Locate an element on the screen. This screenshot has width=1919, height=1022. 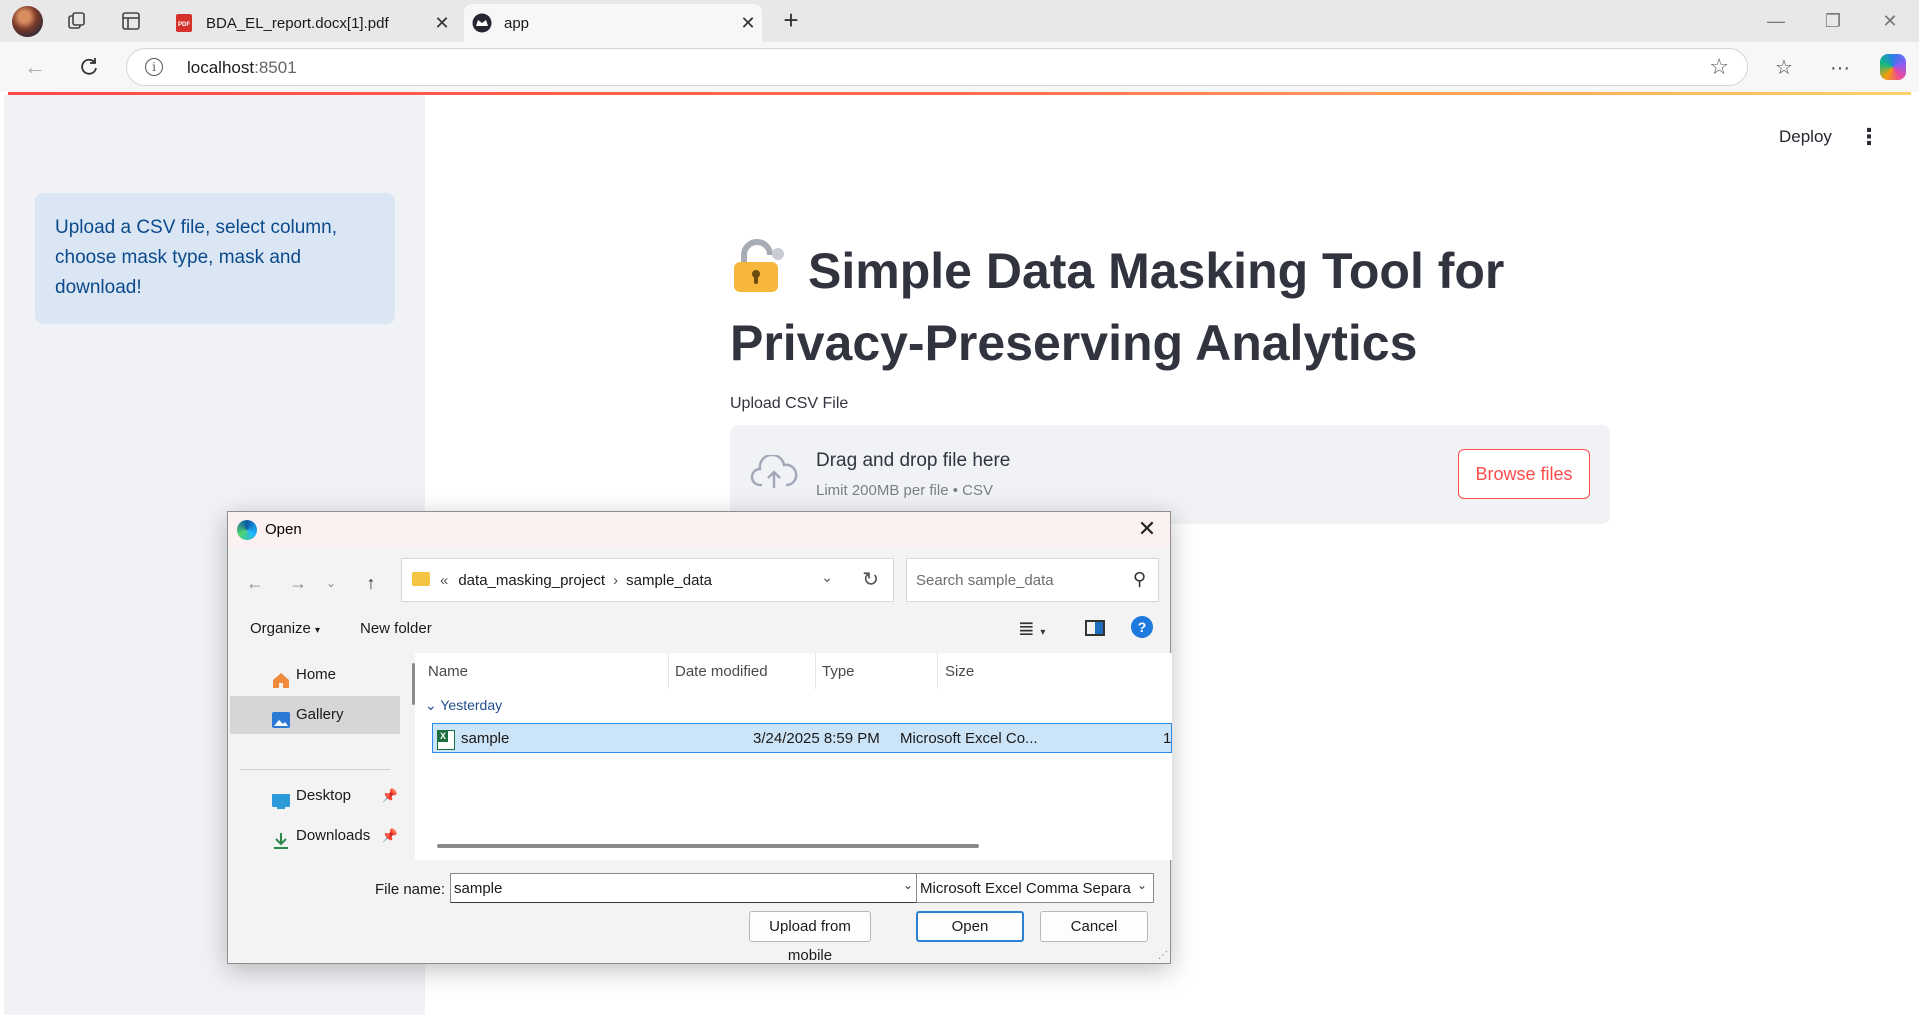
view-options-icon: ≣ ▾ is located at coordinates (1031, 628).